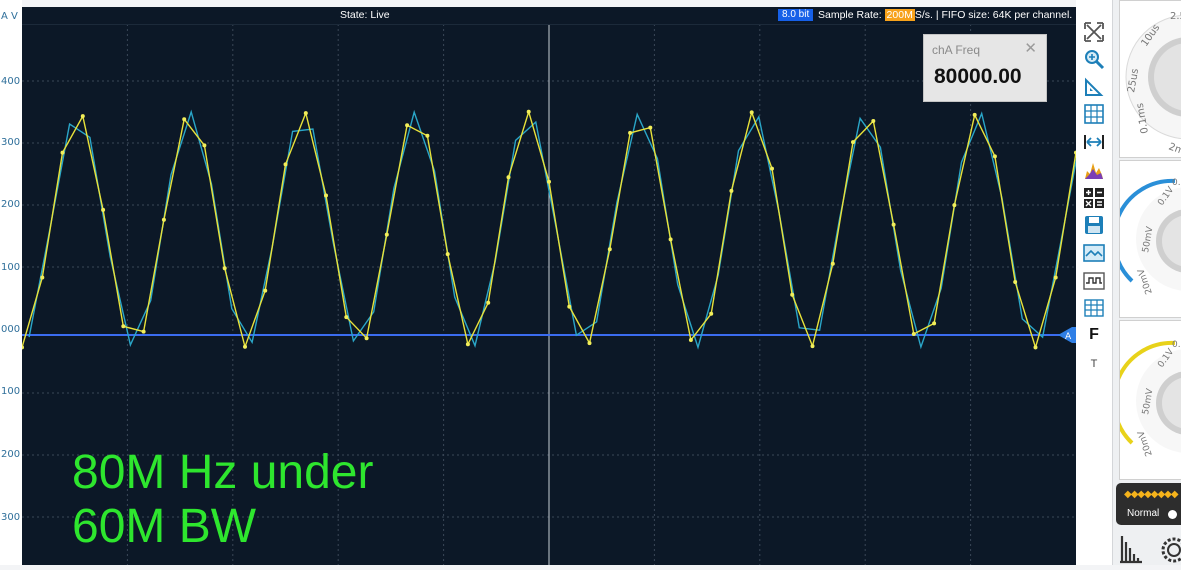 This screenshot has height=570, width=1181. I want to click on annotation-line-2: 60M BW, so click(164, 526).